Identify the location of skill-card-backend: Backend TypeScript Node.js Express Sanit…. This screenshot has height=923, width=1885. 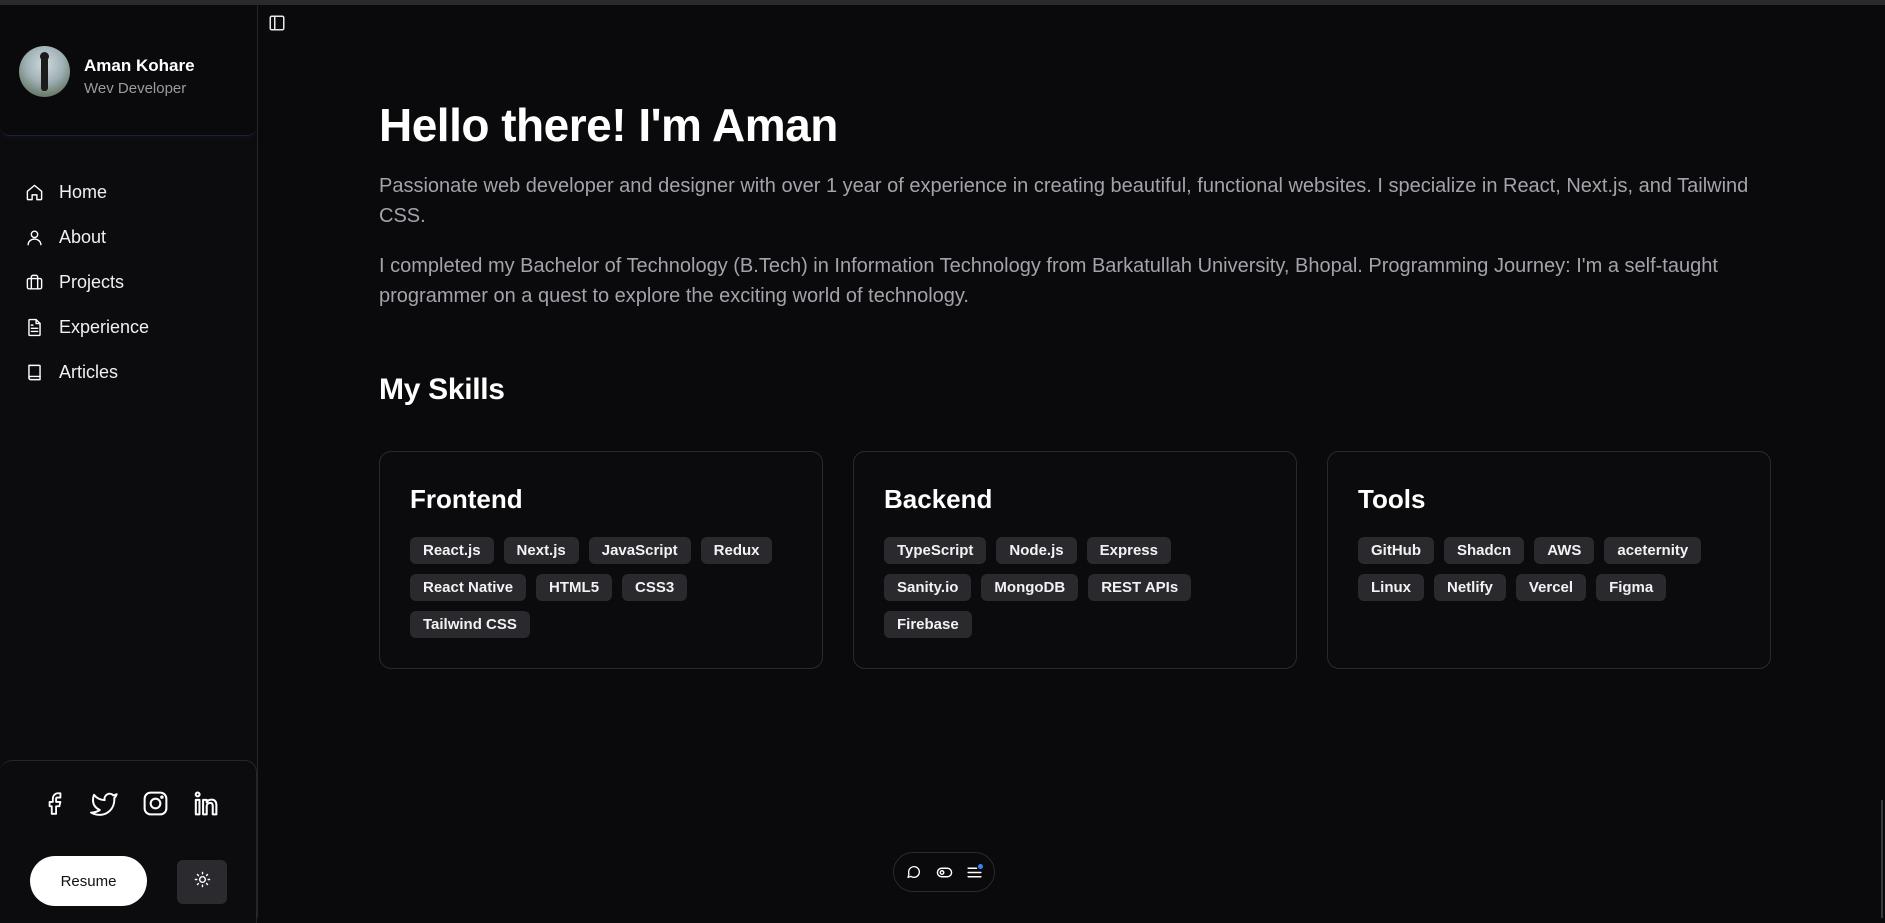
(1075, 560).